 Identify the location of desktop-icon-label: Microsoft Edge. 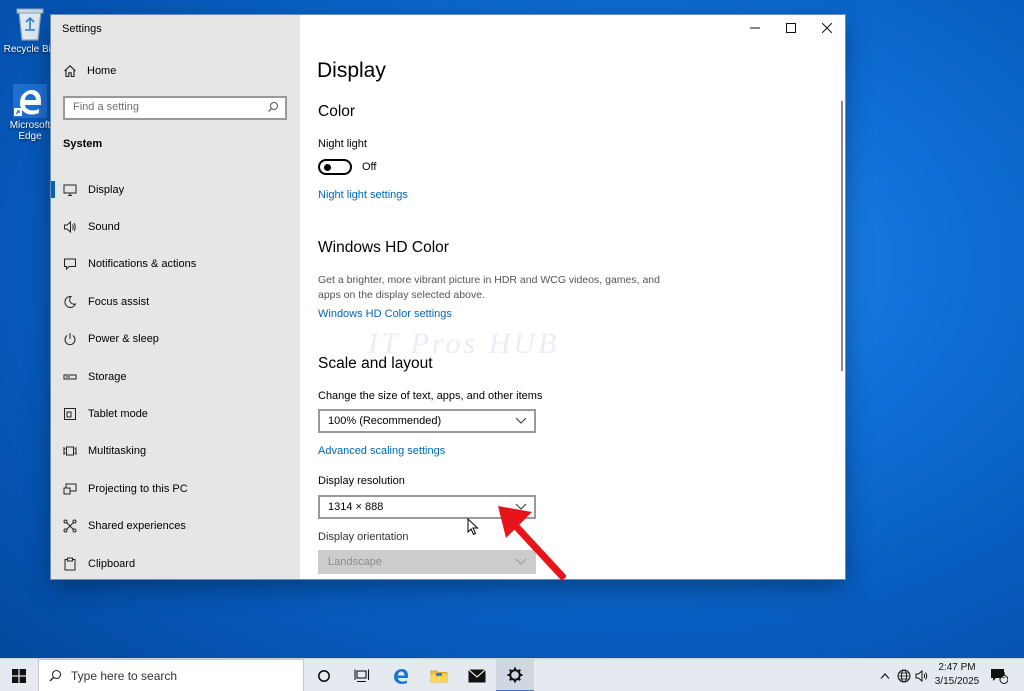
(30, 131).